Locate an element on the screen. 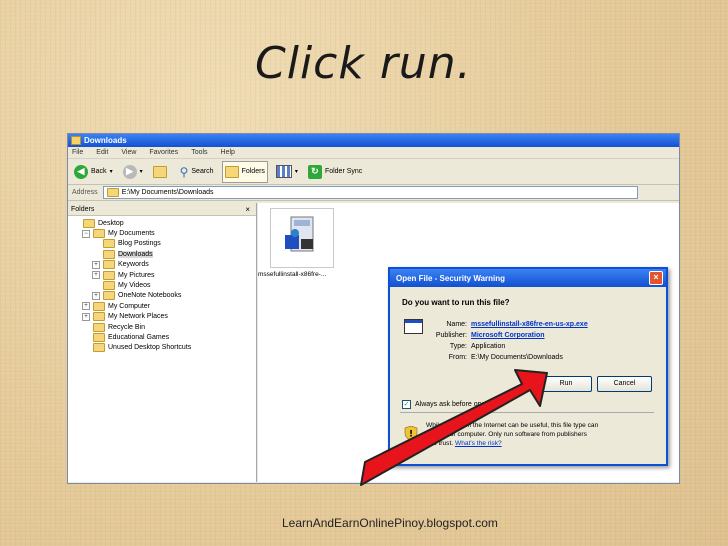 This screenshot has height=546, width=728. red-arrow-icon is located at coordinates (454, 427).